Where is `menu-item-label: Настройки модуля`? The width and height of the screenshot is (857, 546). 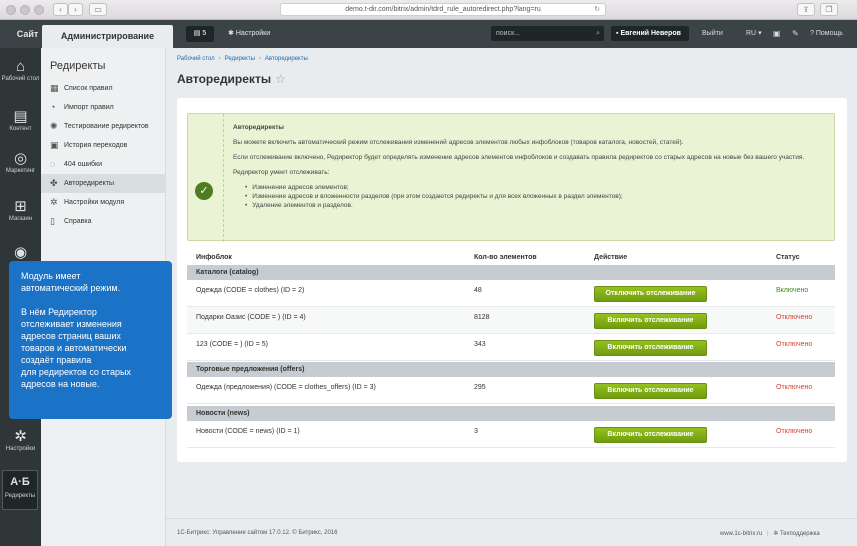 menu-item-label: Настройки модуля is located at coordinates (94, 202).